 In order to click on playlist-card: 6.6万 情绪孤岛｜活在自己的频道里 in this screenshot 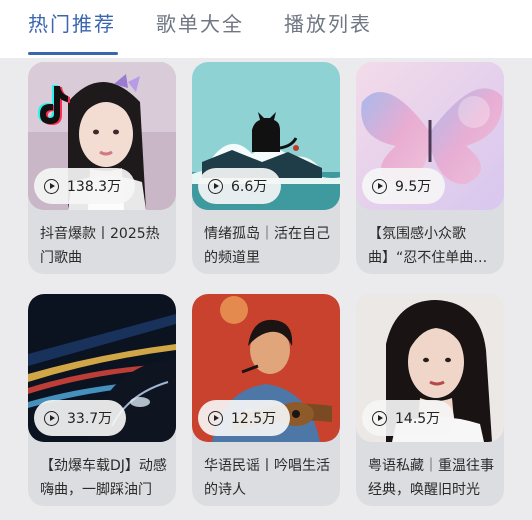, I will do `click(266, 168)`.